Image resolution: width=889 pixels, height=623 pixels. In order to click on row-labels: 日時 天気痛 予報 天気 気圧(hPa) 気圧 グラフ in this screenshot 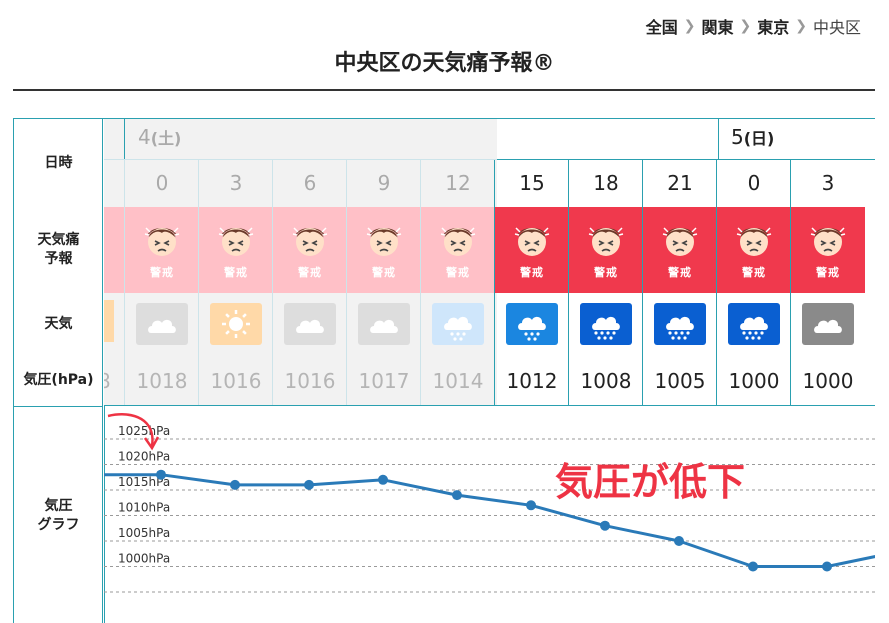, I will do `click(58, 371)`.